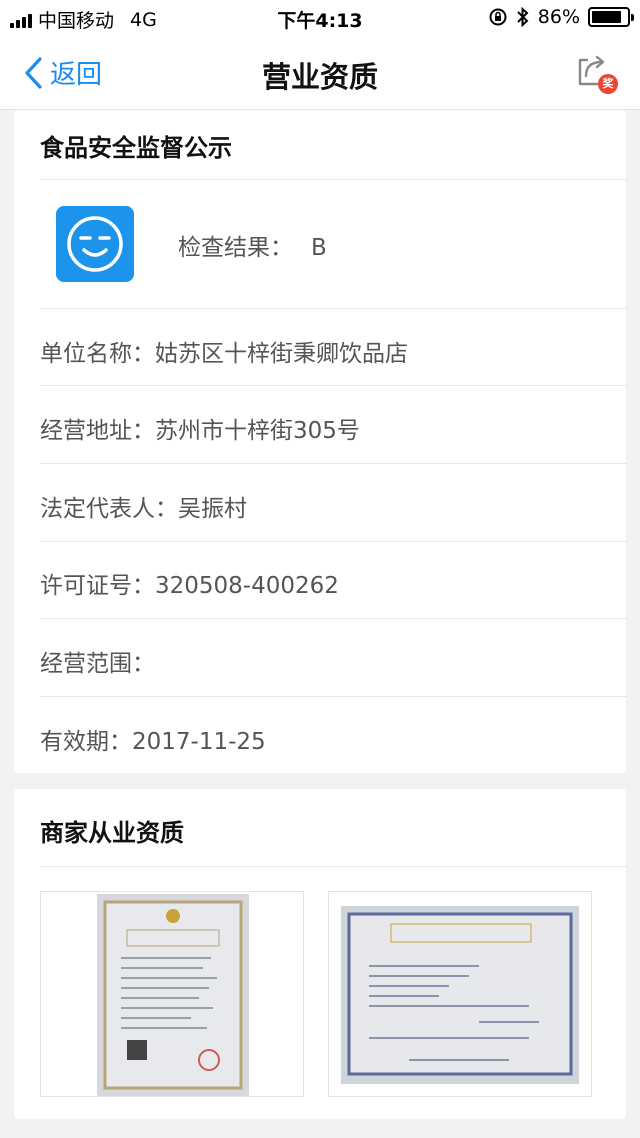 This screenshot has width=640, height=1138. What do you see at coordinates (172, 994) in the screenshot?
I see `business-license-thumbnail` at bounding box center [172, 994].